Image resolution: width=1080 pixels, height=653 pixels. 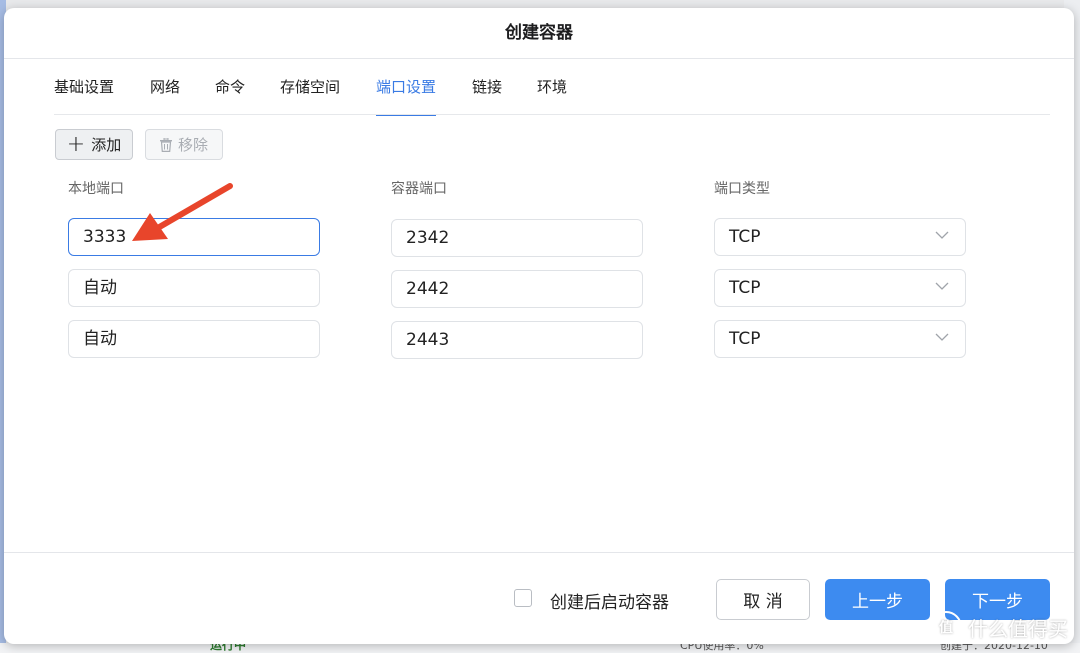 I want to click on title-divider, so click(x=539, y=58).